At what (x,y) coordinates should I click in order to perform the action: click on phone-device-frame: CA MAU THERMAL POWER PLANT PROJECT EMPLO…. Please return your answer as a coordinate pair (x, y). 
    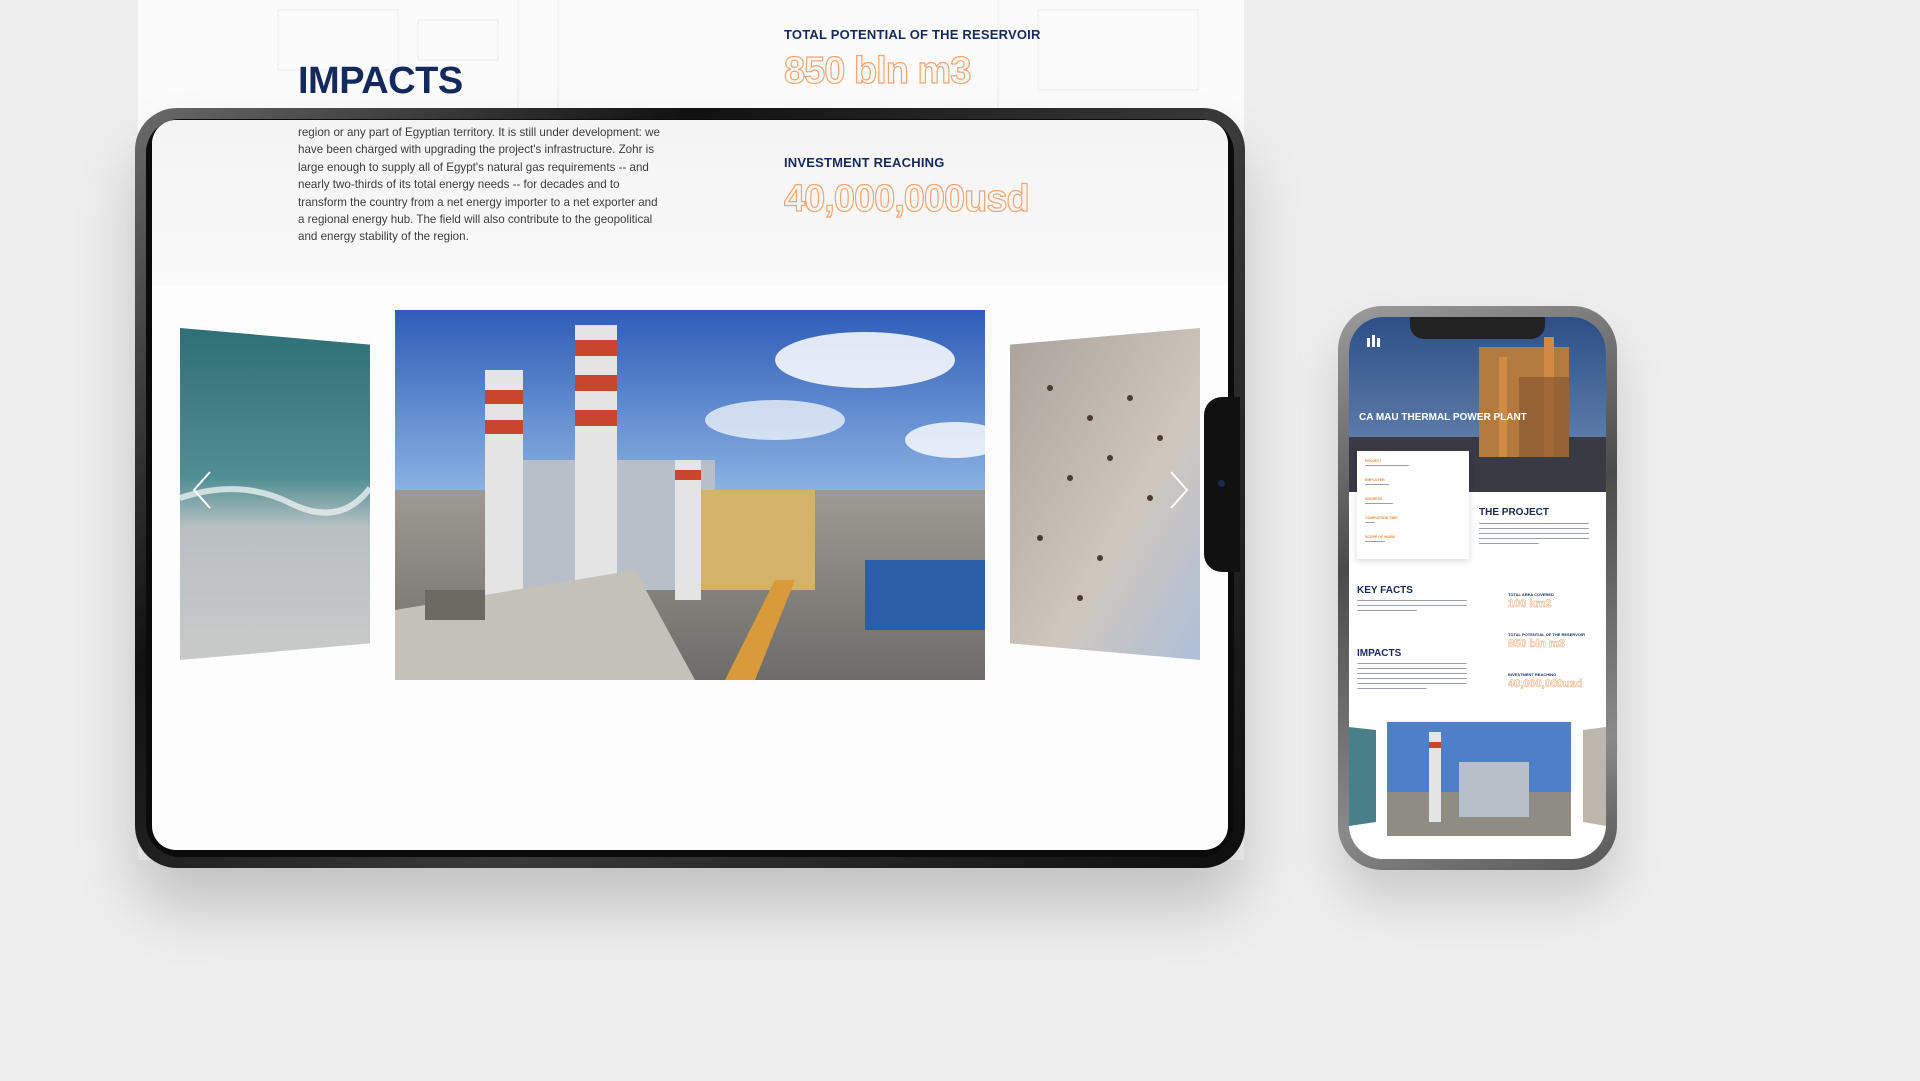
    Looking at the image, I should click on (1477, 588).